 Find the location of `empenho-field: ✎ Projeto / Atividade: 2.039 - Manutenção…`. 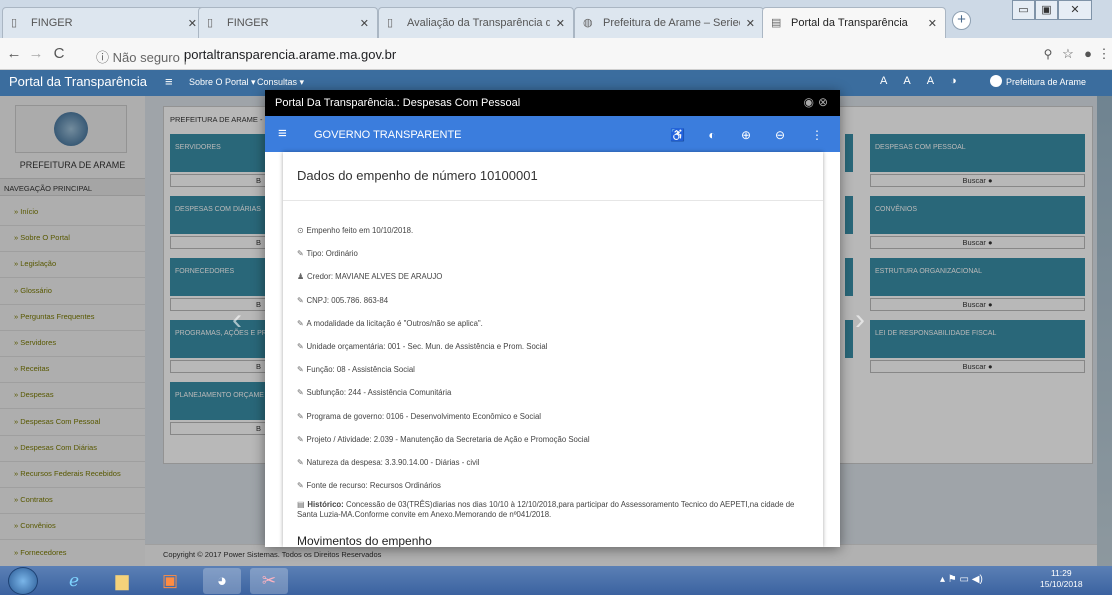

empenho-field: ✎ Projeto / Atividade: 2.039 - Manutenção… is located at coordinates (552, 440).